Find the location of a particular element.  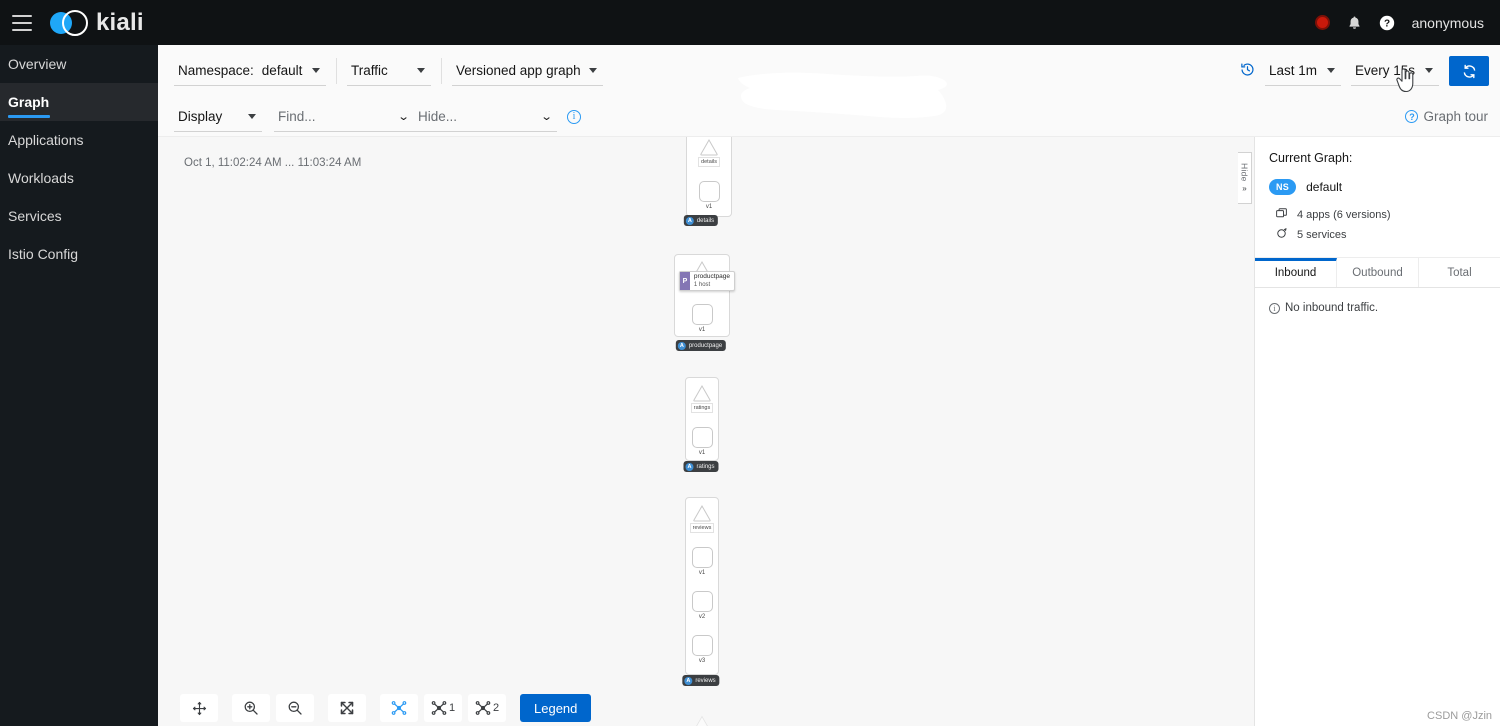

side-panel-hide-toggle: Hide » is located at coordinates (1245, 178).